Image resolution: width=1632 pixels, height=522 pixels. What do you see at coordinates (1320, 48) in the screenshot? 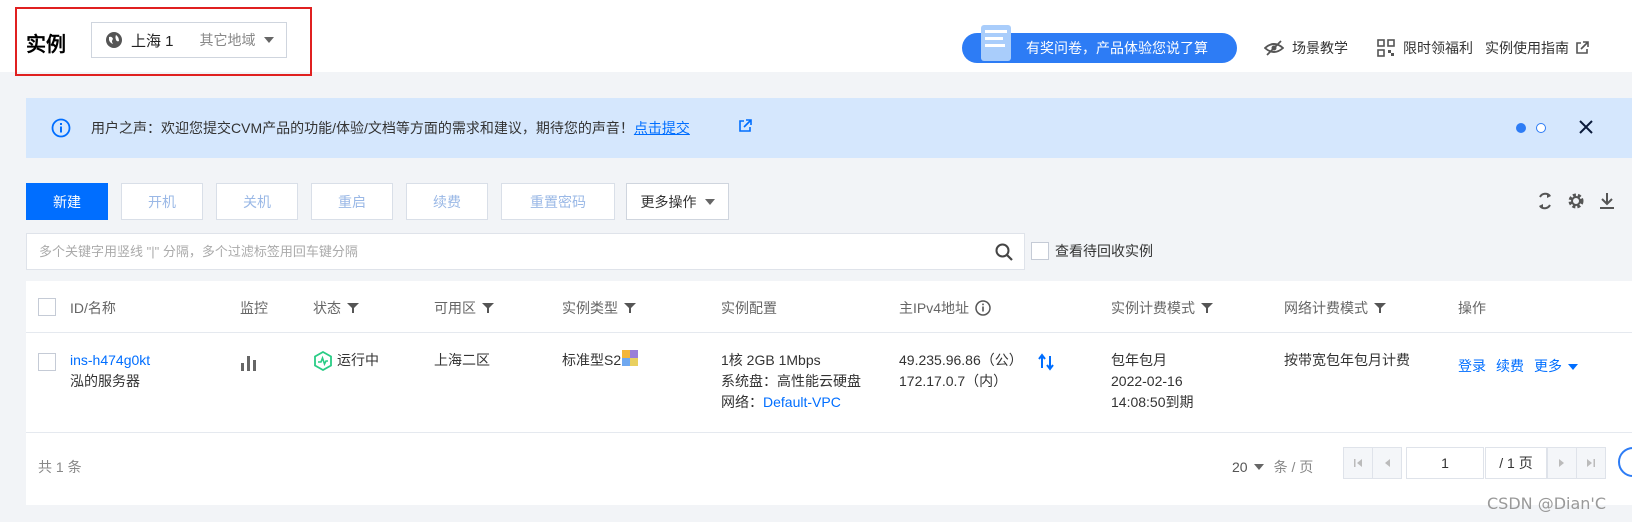
I see `scene-tutorial-label: 场景教学` at bounding box center [1320, 48].